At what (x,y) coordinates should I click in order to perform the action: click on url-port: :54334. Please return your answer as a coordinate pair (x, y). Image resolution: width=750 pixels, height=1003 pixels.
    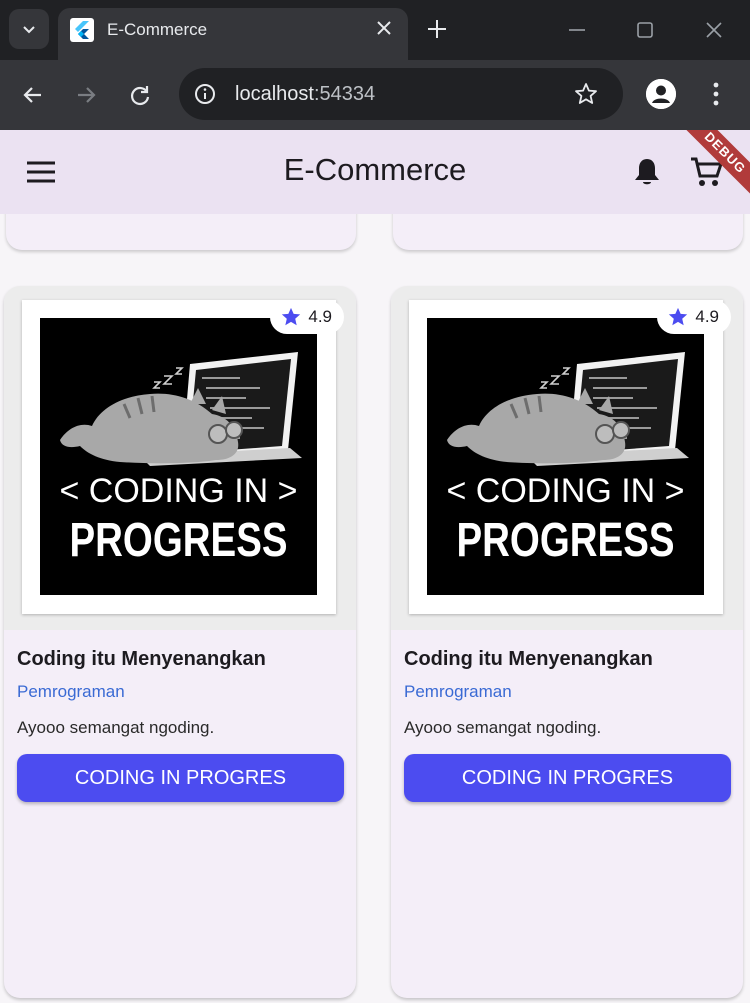
    Looking at the image, I should click on (344, 94).